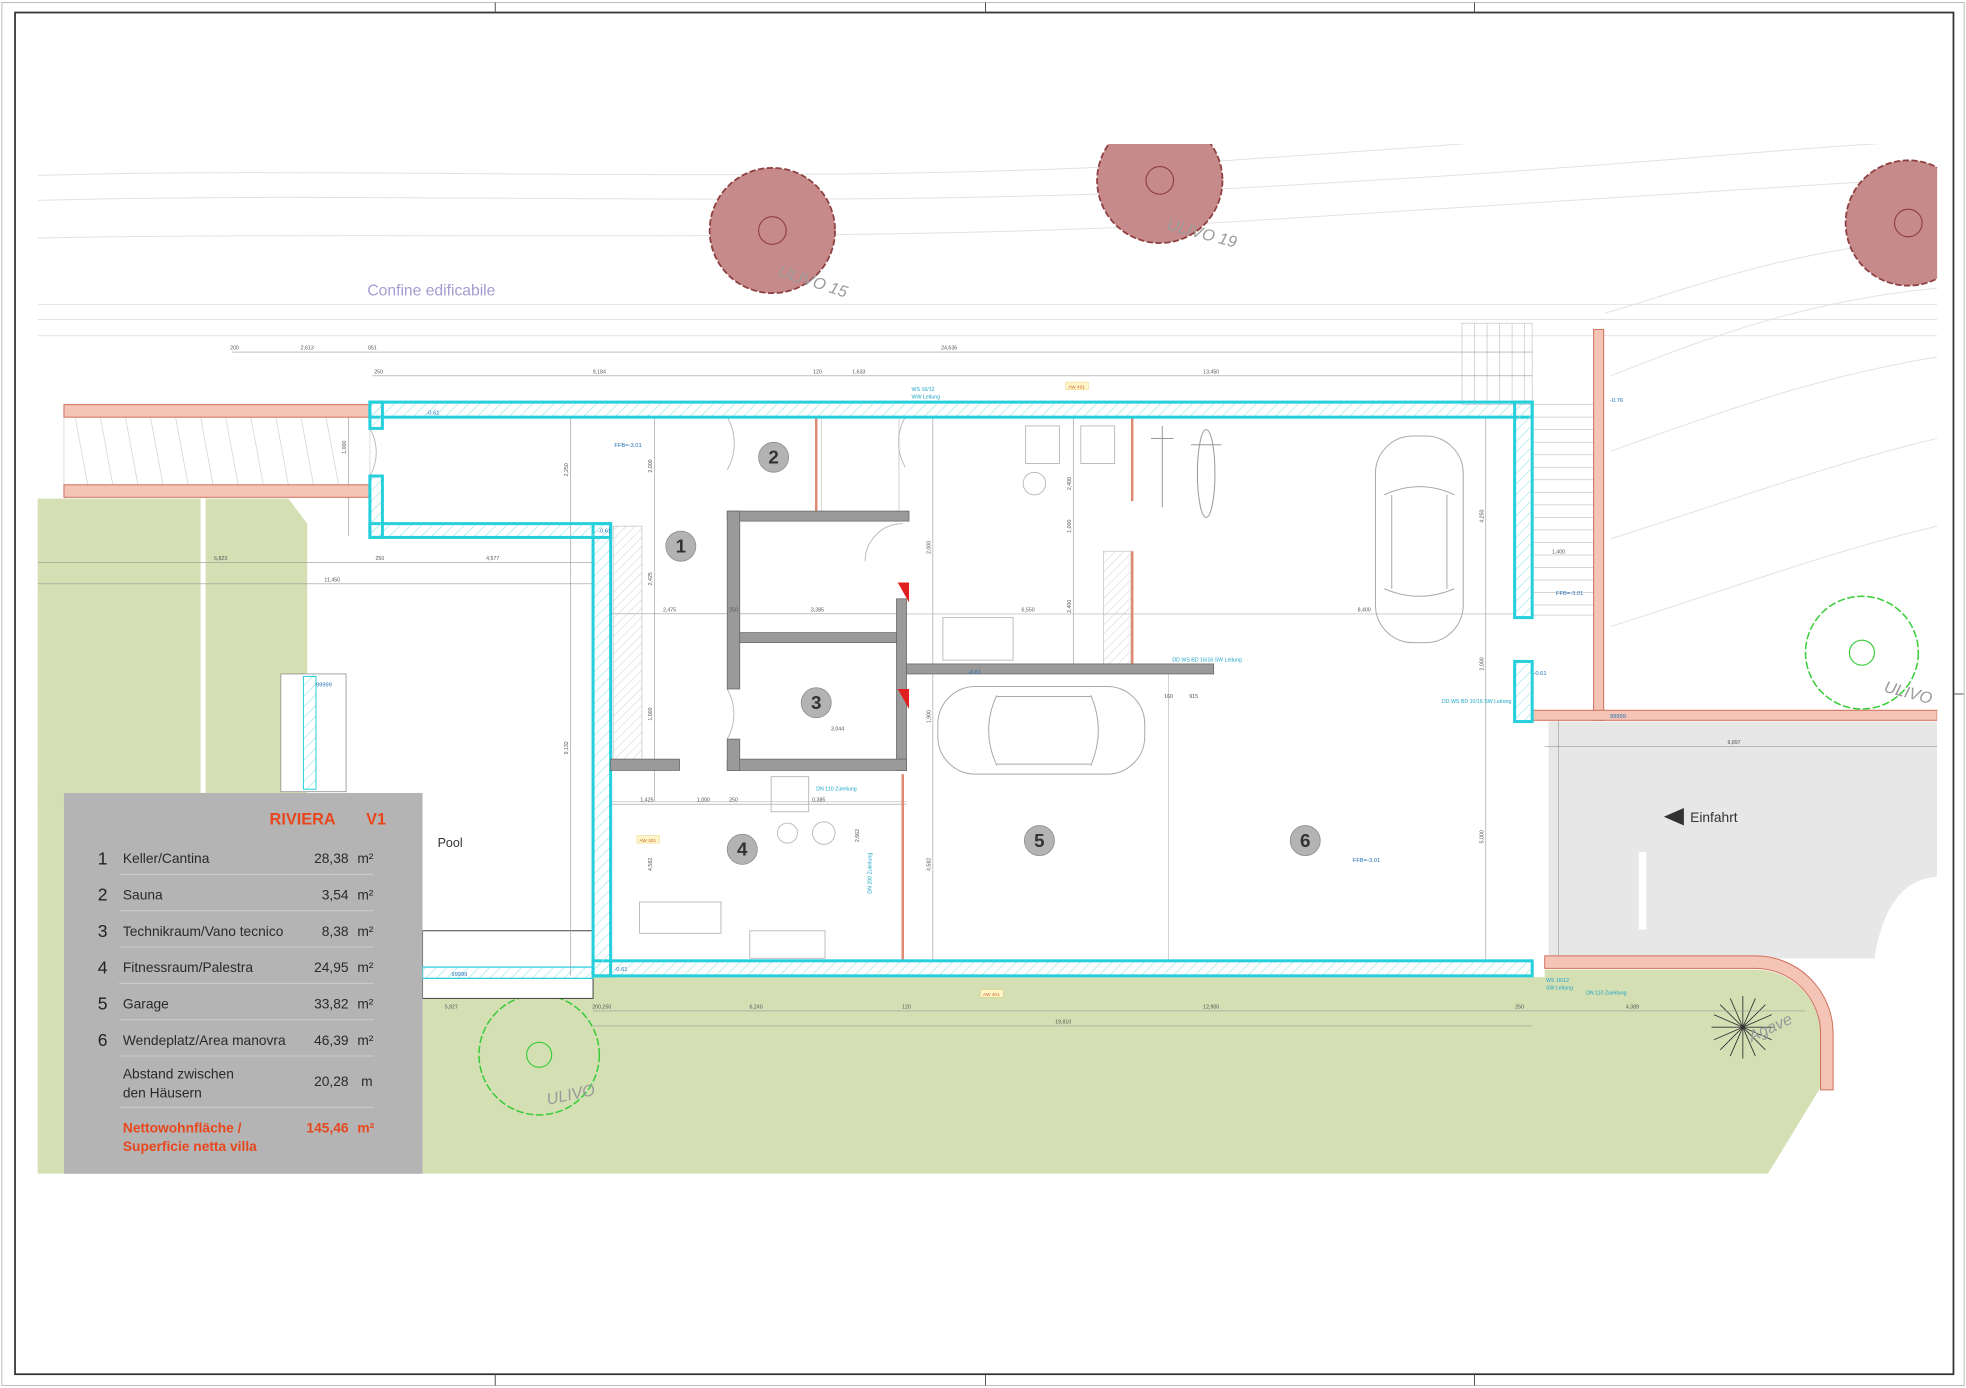  I want to click on legend-row-number: 1, so click(103, 858).